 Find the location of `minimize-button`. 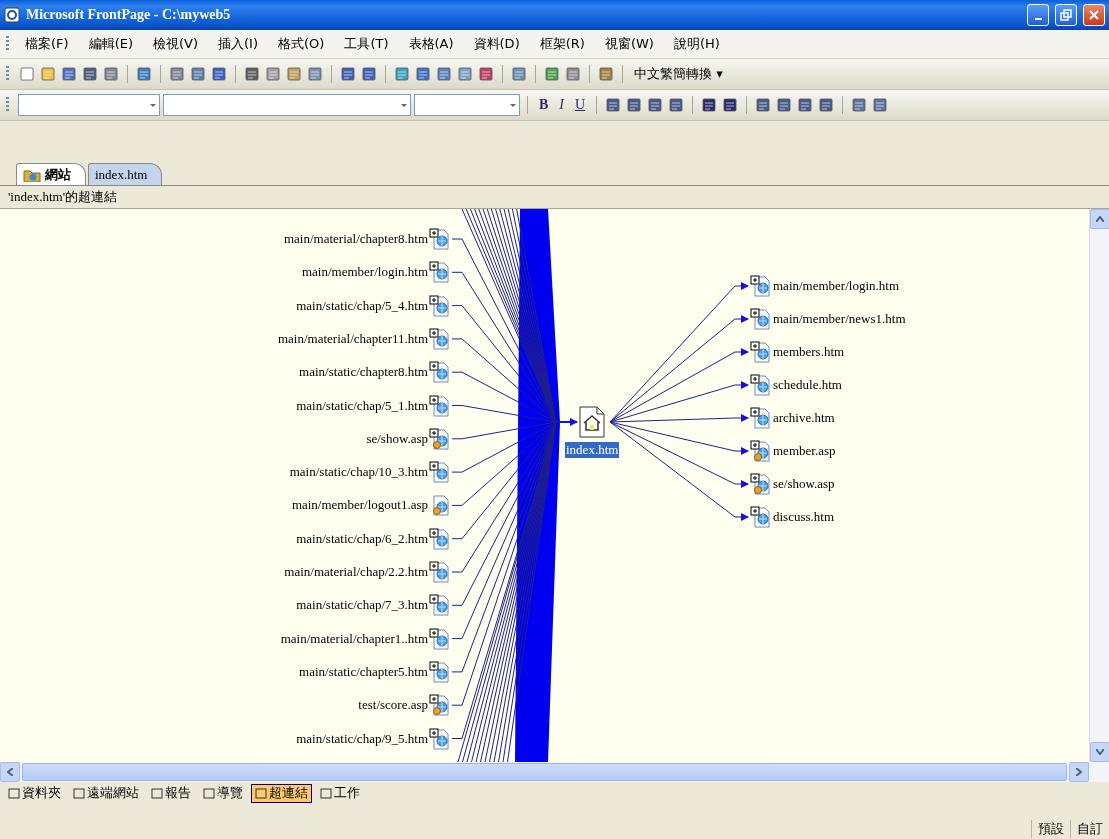

minimize-button is located at coordinates (1038, 15).